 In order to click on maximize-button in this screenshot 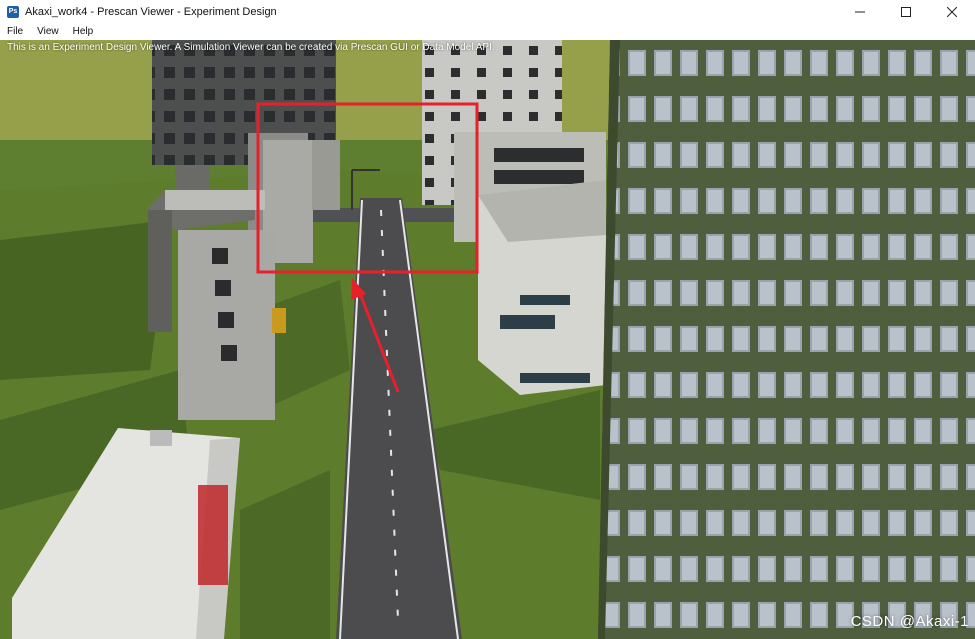, I will do `click(906, 12)`.